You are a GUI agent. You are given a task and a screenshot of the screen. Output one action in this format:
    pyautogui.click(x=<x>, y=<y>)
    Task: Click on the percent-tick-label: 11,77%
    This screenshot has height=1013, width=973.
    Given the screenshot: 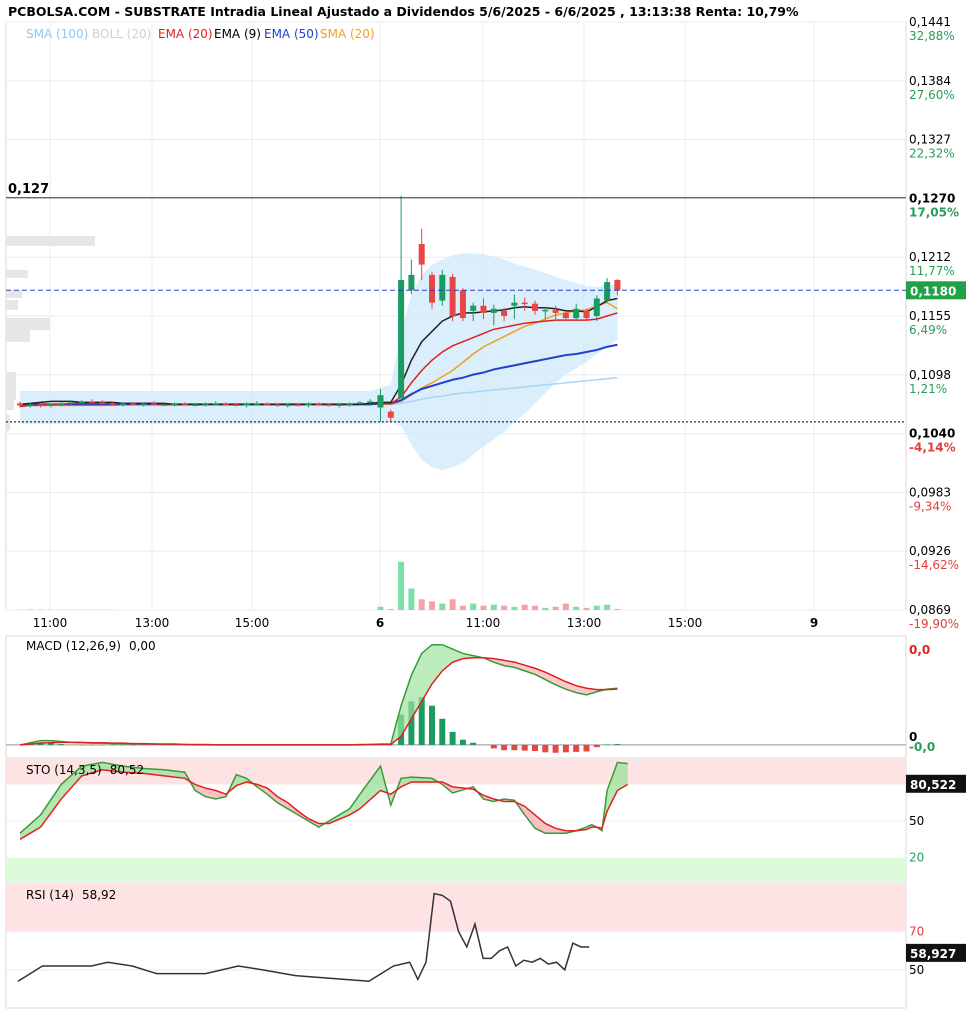 What is the action you would take?
    pyautogui.click(x=932, y=271)
    